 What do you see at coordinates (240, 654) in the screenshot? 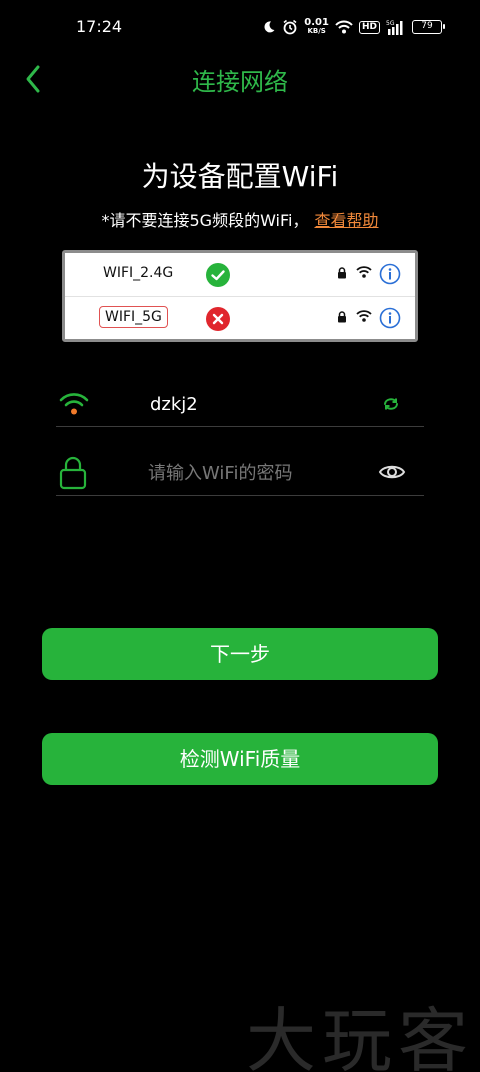
I see `next-button: 下一步` at bounding box center [240, 654].